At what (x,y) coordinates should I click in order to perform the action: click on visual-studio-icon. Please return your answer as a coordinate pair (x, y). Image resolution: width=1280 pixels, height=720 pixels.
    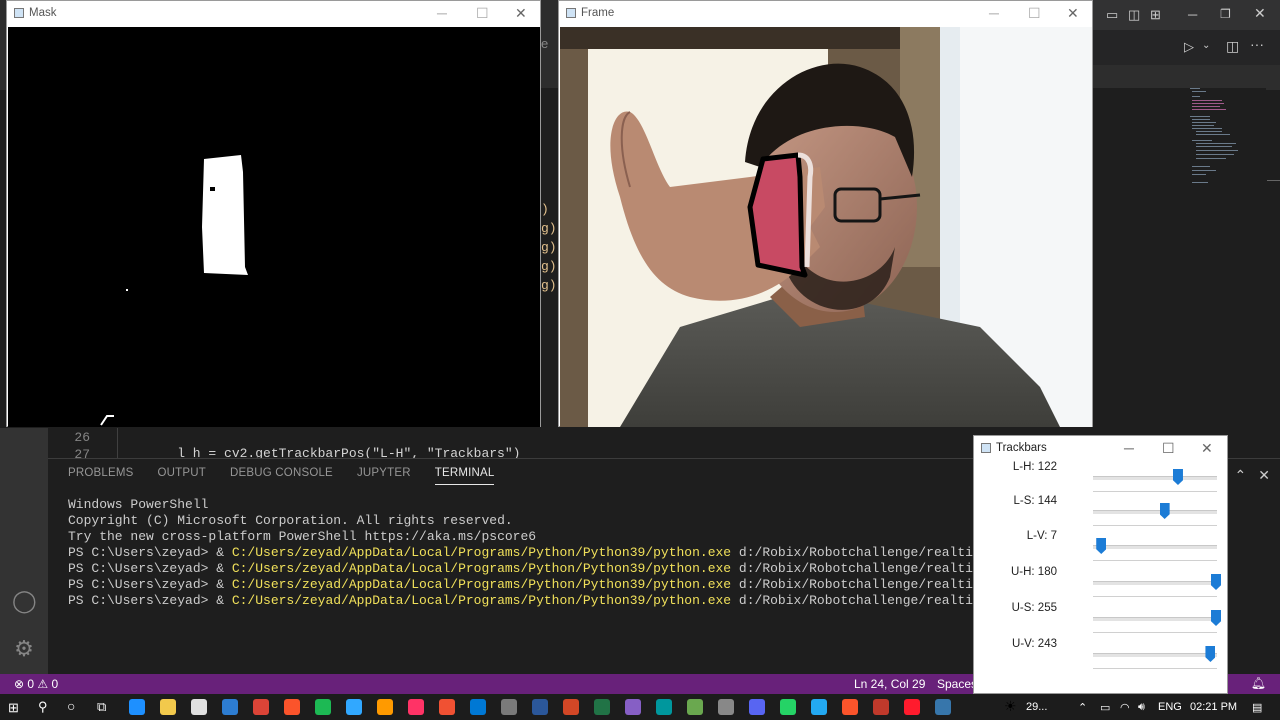
    Looking at the image, I should click on (633, 707).